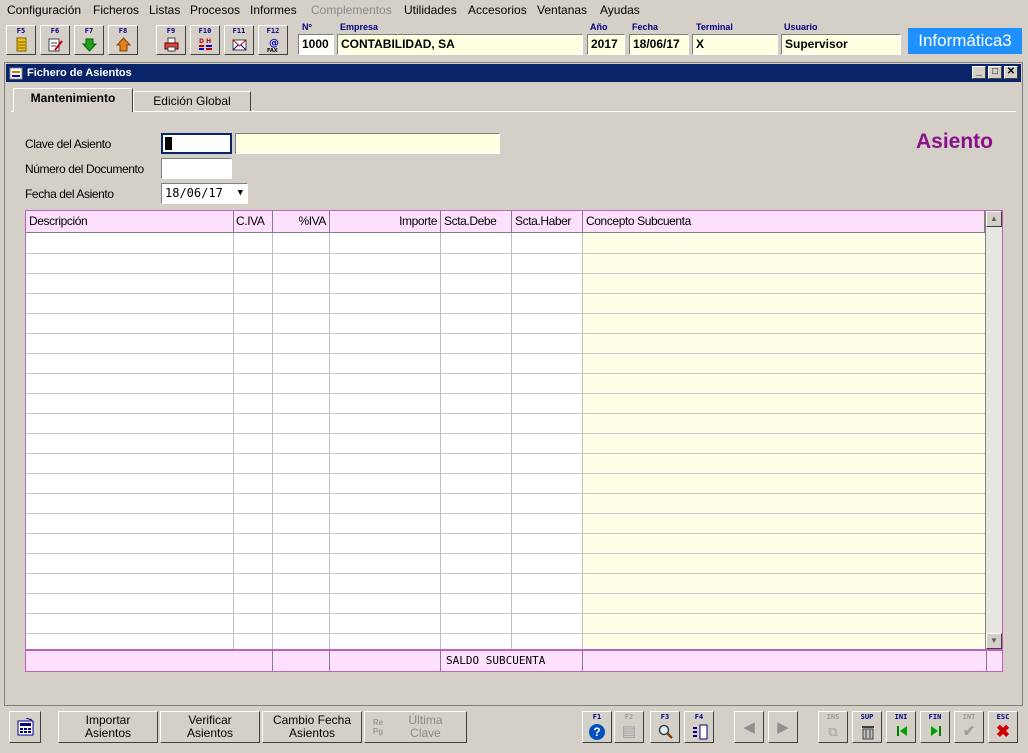 The image size is (1028, 753). What do you see at coordinates (599, 27) in the screenshot?
I see `anio-label: Año` at bounding box center [599, 27].